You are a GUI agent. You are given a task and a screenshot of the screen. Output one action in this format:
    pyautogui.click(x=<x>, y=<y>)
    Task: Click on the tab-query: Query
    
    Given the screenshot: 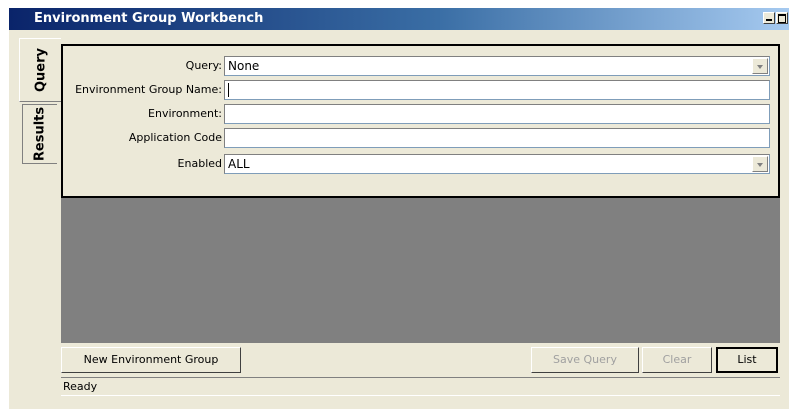 What is the action you would take?
    pyautogui.click(x=40, y=70)
    